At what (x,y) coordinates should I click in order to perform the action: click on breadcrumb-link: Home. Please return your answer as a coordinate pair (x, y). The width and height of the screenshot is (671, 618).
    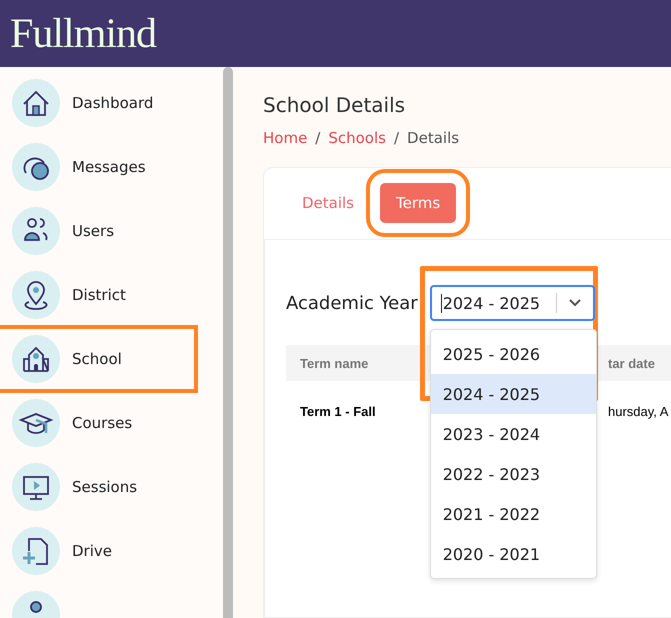
    Looking at the image, I should click on (285, 138).